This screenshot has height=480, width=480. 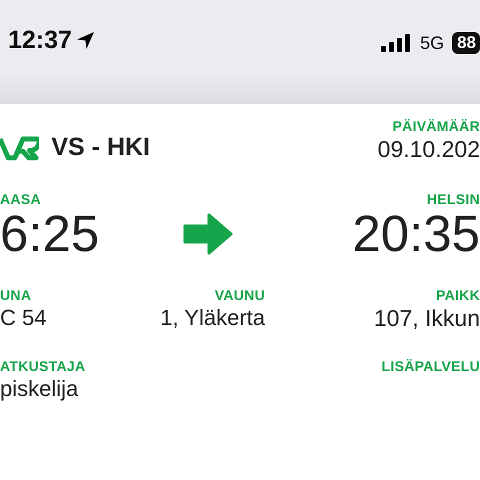 I want to click on field-value: 1, Yläkerta, so click(x=212, y=318).